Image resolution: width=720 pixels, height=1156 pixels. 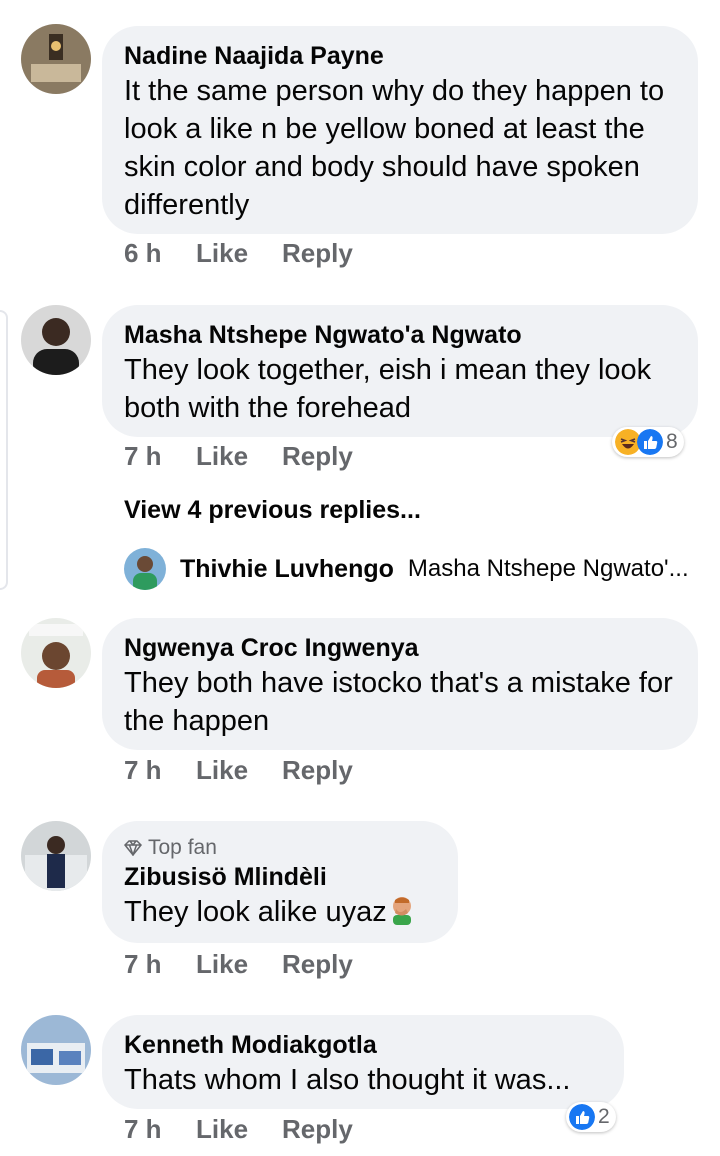 I want to click on top-fan-badge: Top fan, so click(x=280, y=848).